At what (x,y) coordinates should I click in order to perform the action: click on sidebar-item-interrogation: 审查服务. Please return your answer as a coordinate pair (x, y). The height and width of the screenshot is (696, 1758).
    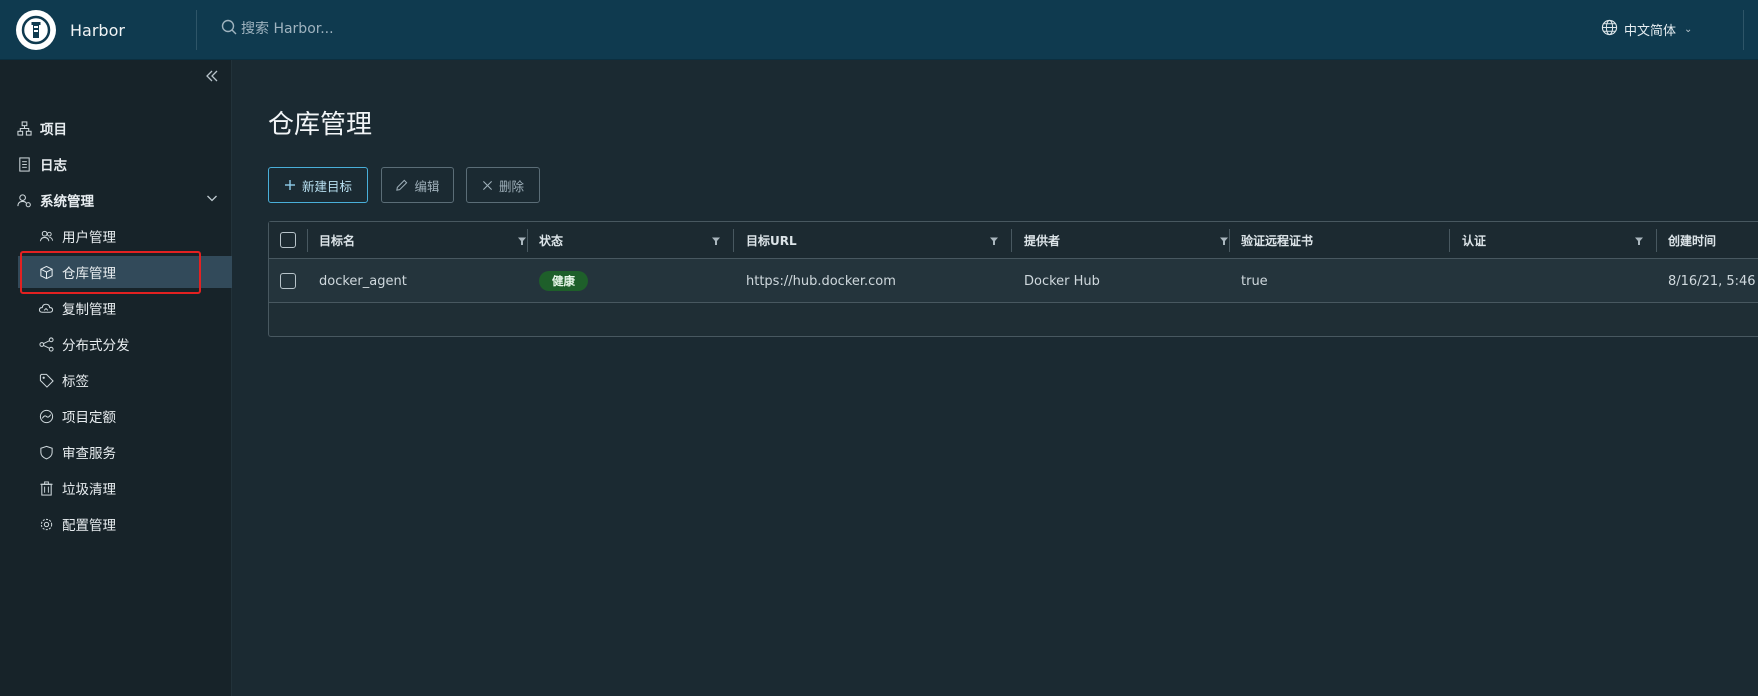
    Looking at the image, I should click on (116, 452).